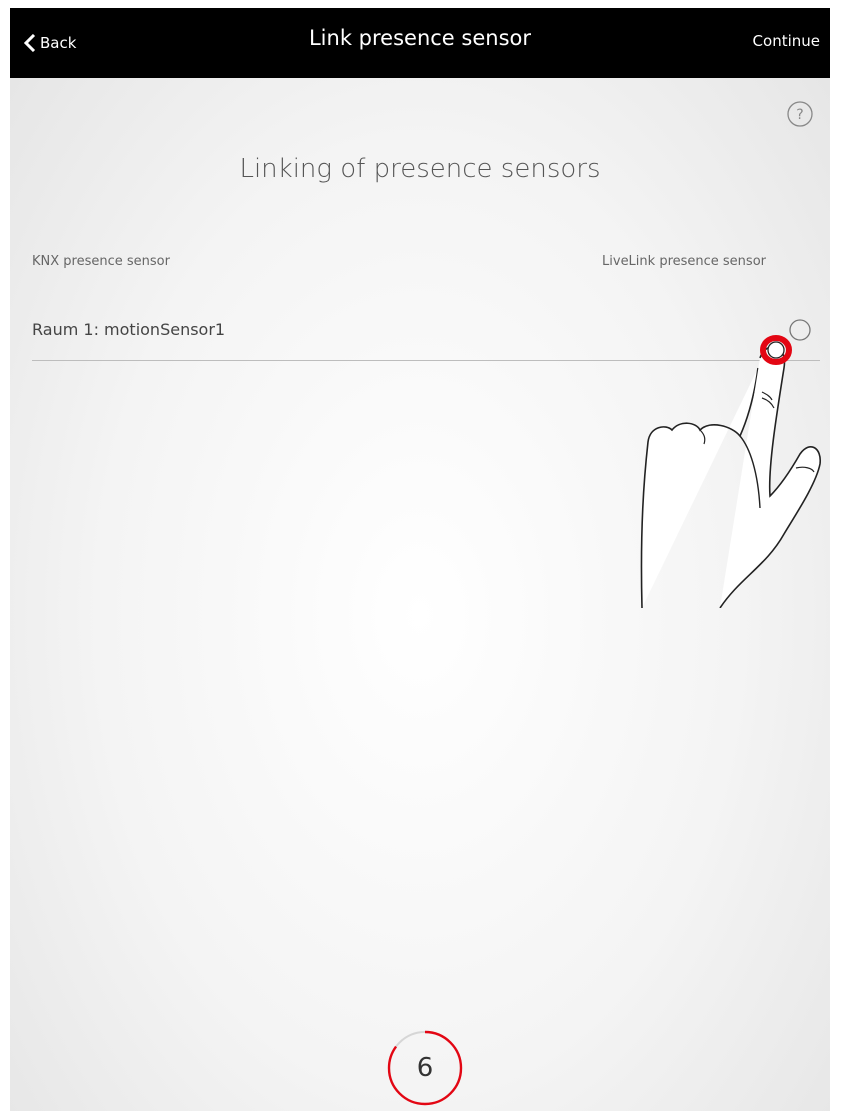 This screenshot has height=1111, width=848. Describe the element at coordinates (101, 261) in the screenshot. I see `column-header-knx: KNX presence sensor` at that location.